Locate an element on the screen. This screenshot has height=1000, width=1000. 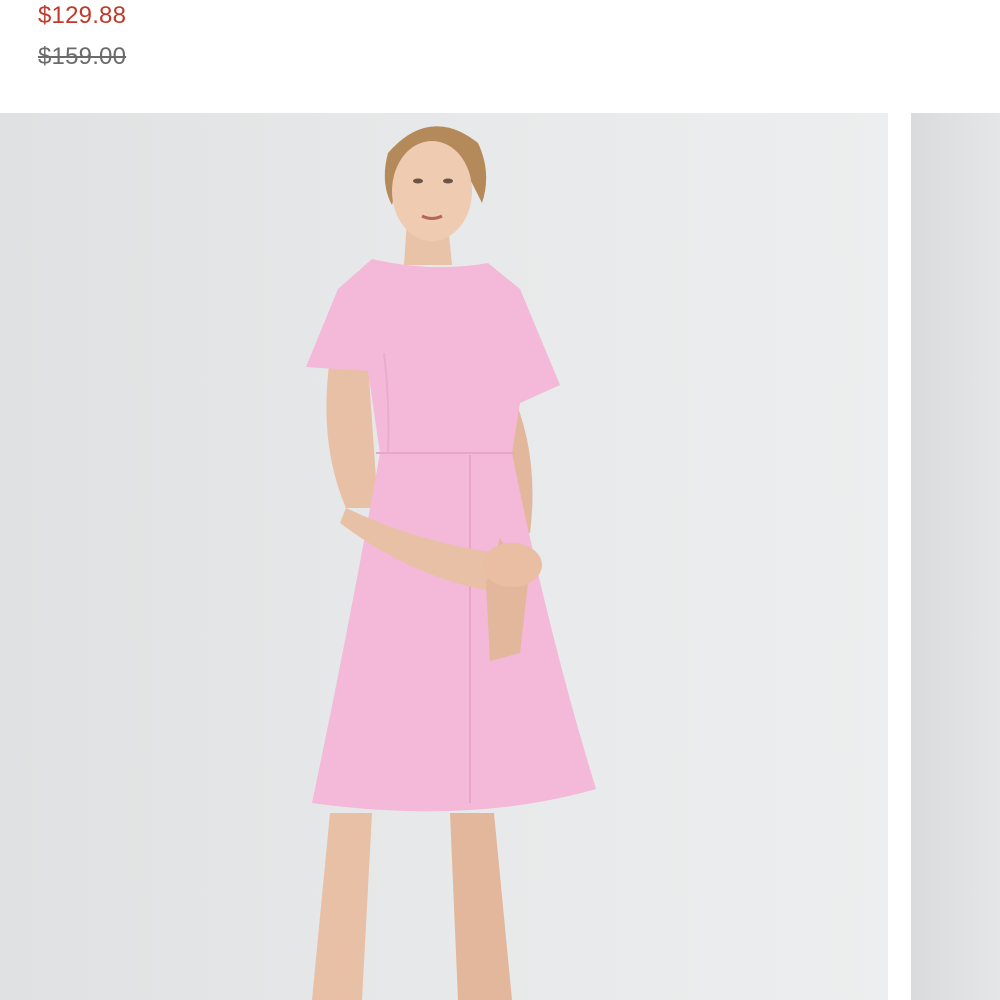
sale-price: $129.88 is located at coordinates (82, 15).